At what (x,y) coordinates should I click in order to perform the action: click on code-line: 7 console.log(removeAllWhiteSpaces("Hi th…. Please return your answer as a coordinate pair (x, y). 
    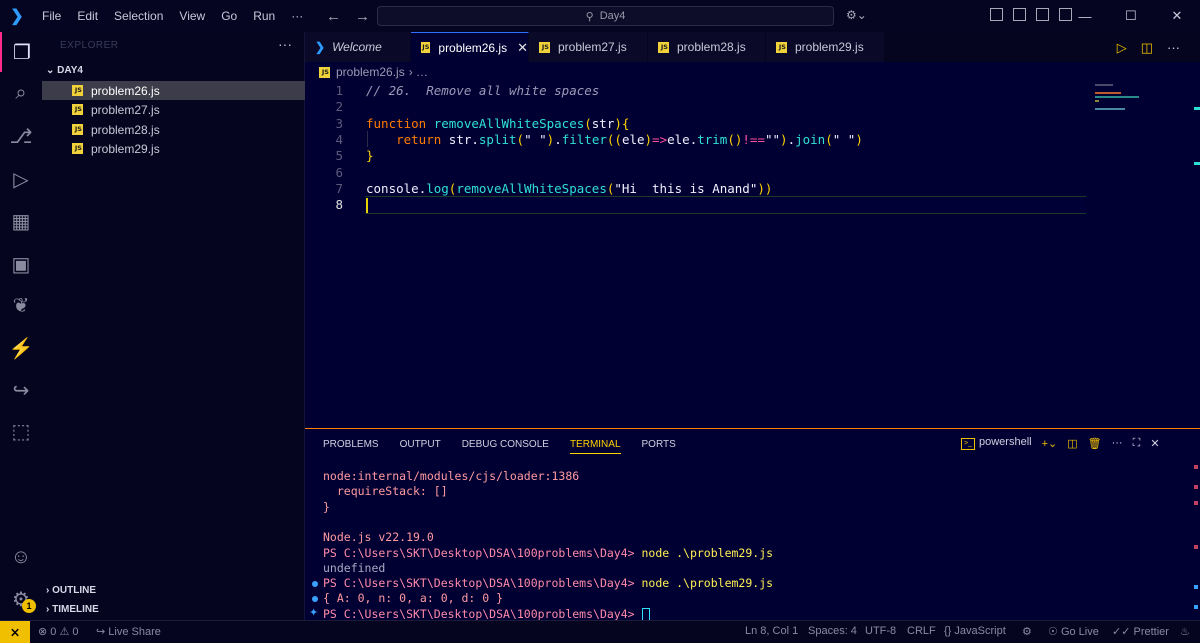
    Looking at the image, I should click on (745, 189).